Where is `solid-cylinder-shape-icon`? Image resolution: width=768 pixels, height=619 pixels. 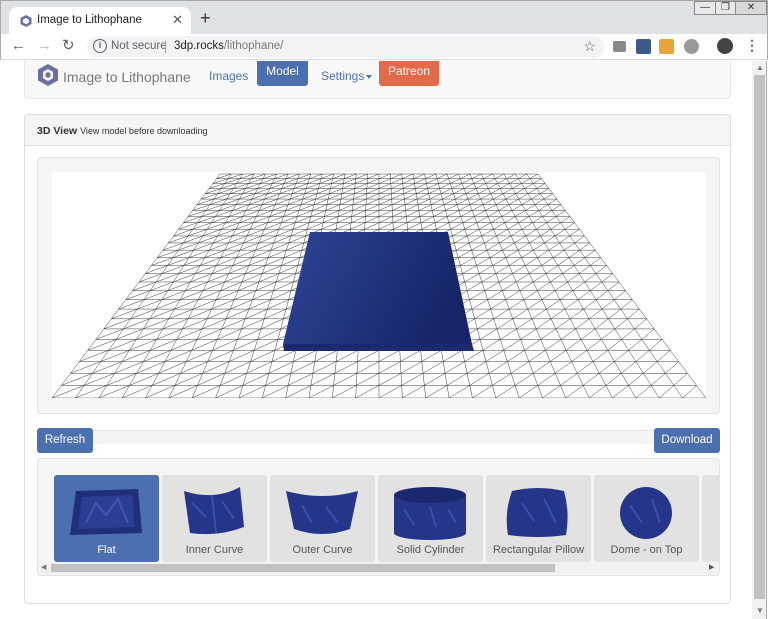
solid-cylinder-shape-icon is located at coordinates (430, 513).